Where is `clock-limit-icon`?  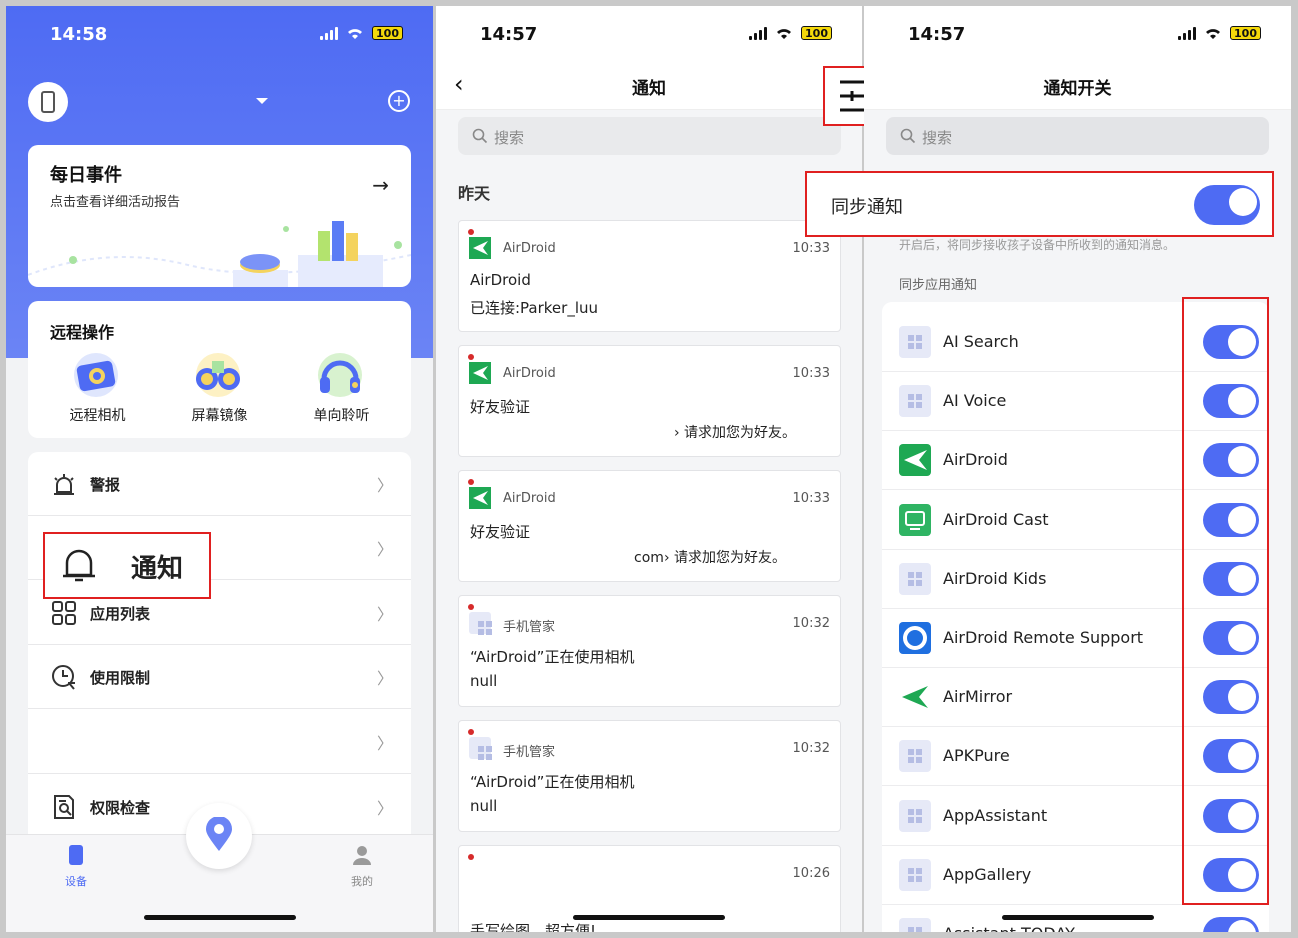 clock-limit-icon is located at coordinates (63, 677).